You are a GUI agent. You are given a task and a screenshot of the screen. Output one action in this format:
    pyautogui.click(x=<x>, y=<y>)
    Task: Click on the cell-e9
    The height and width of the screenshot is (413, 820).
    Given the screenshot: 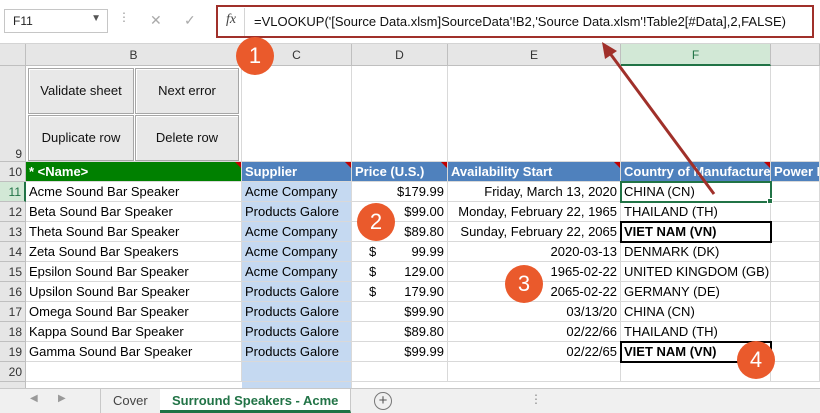 What is the action you would take?
    pyautogui.click(x=534, y=114)
    